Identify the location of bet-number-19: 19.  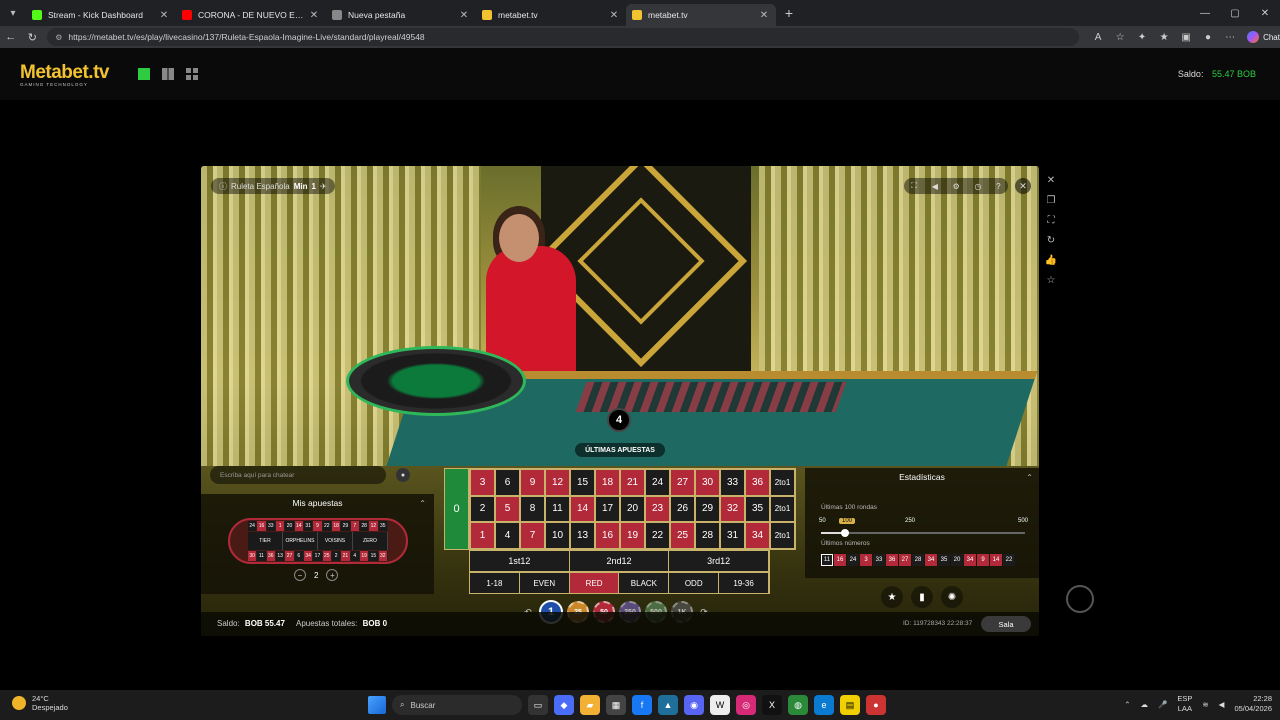
(632, 535).